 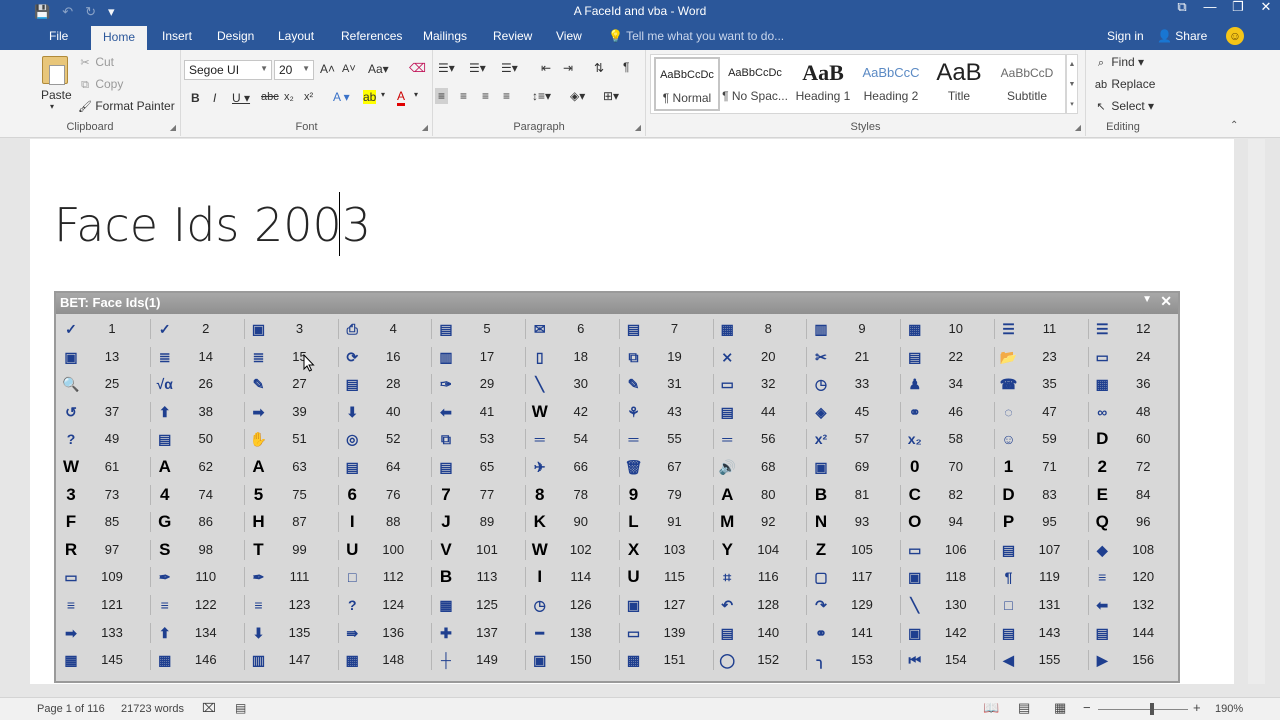 I want to click on zoom-in-button: +, so click(x=1197, y=707).